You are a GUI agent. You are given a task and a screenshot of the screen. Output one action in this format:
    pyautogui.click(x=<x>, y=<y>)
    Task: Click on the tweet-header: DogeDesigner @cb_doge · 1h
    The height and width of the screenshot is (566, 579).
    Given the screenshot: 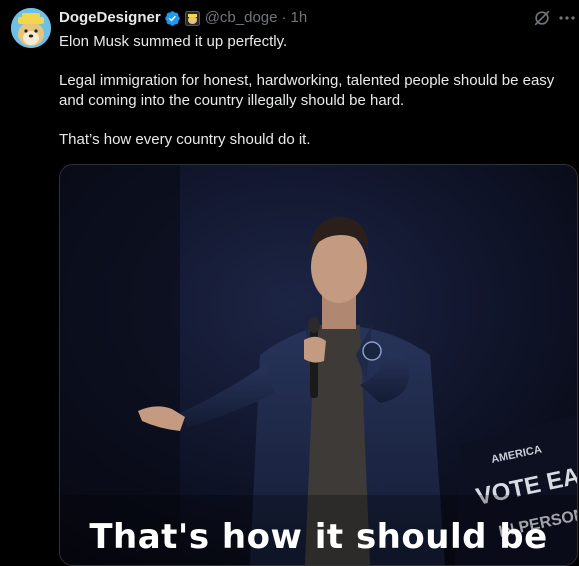 What is the action you would take?
    pyautogui.click(x=183, y=18)
    